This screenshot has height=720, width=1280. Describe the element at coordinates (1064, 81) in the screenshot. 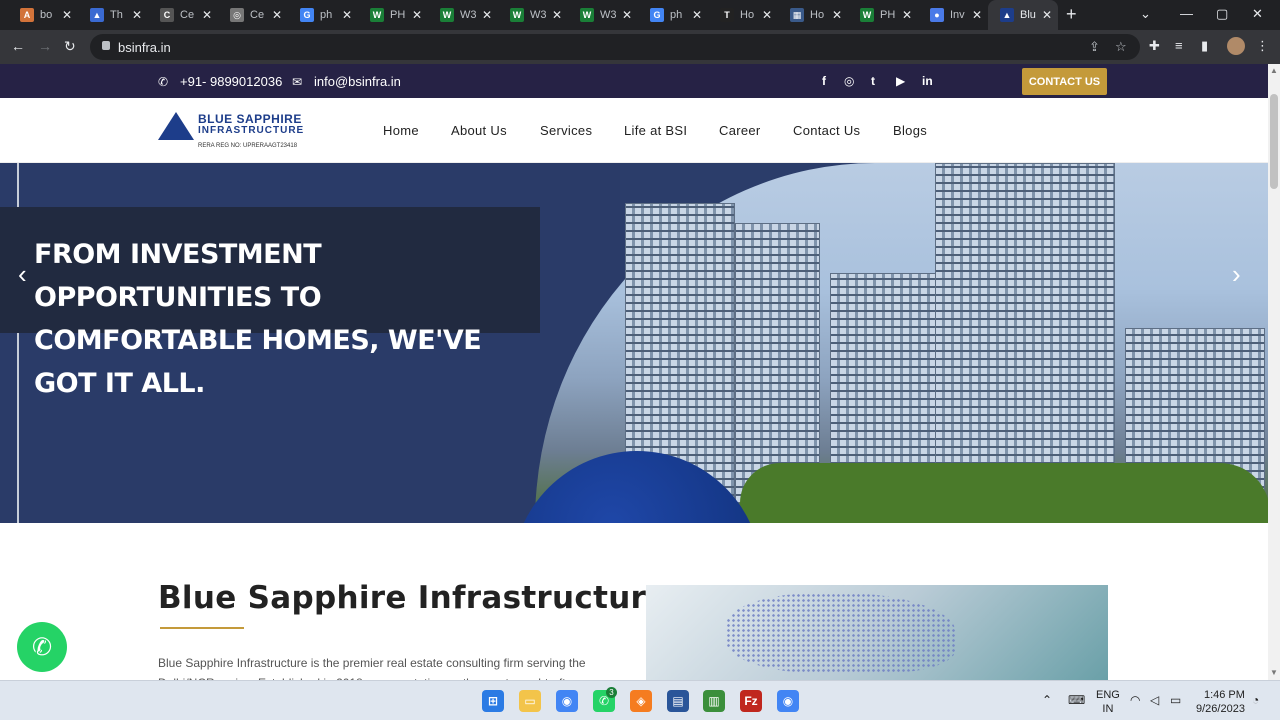

I see `contact-us-button: CONTACT US` at that location.